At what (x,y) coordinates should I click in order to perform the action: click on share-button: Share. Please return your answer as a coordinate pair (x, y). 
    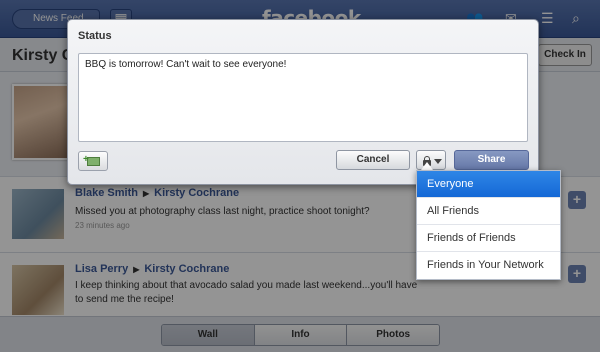
    Looking at the image, I should click on (491, 160).